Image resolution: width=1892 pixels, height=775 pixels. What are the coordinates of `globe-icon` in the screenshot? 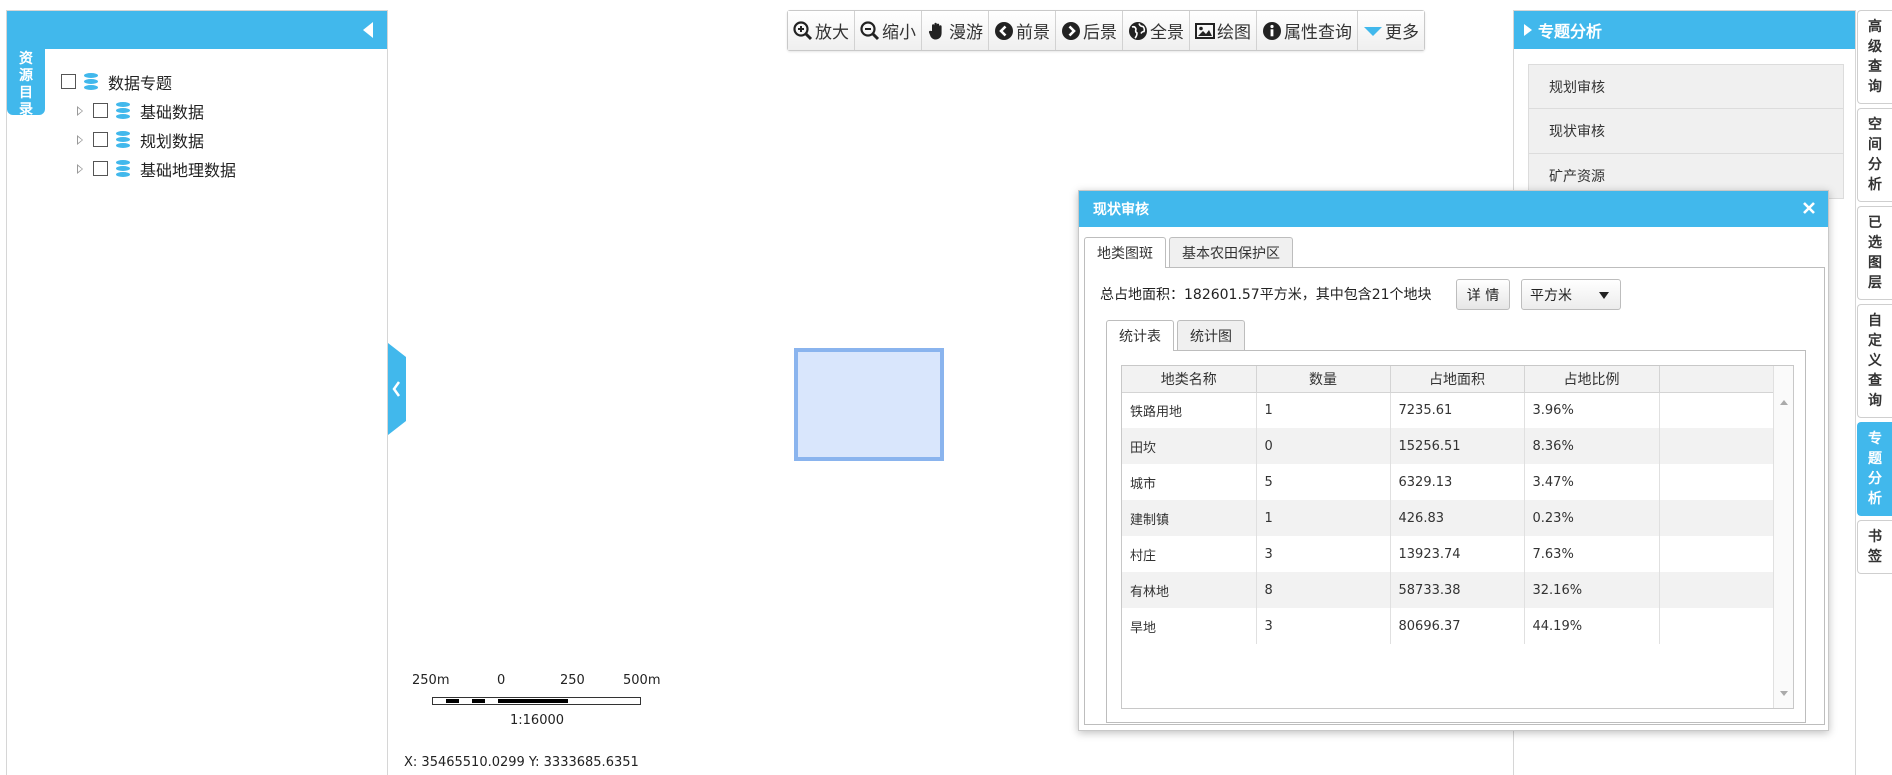 It's located at (1138, 31).